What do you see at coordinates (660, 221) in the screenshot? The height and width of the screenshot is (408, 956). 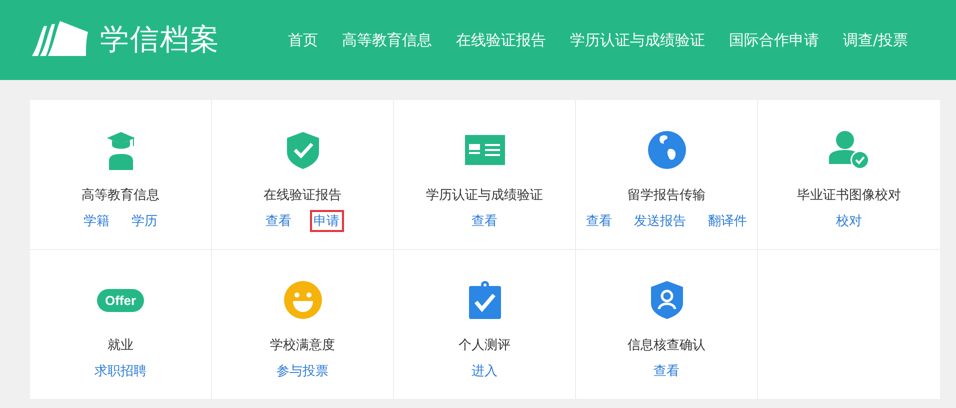 I see `service-link: 发送报告` at bounding box center [660, 221].